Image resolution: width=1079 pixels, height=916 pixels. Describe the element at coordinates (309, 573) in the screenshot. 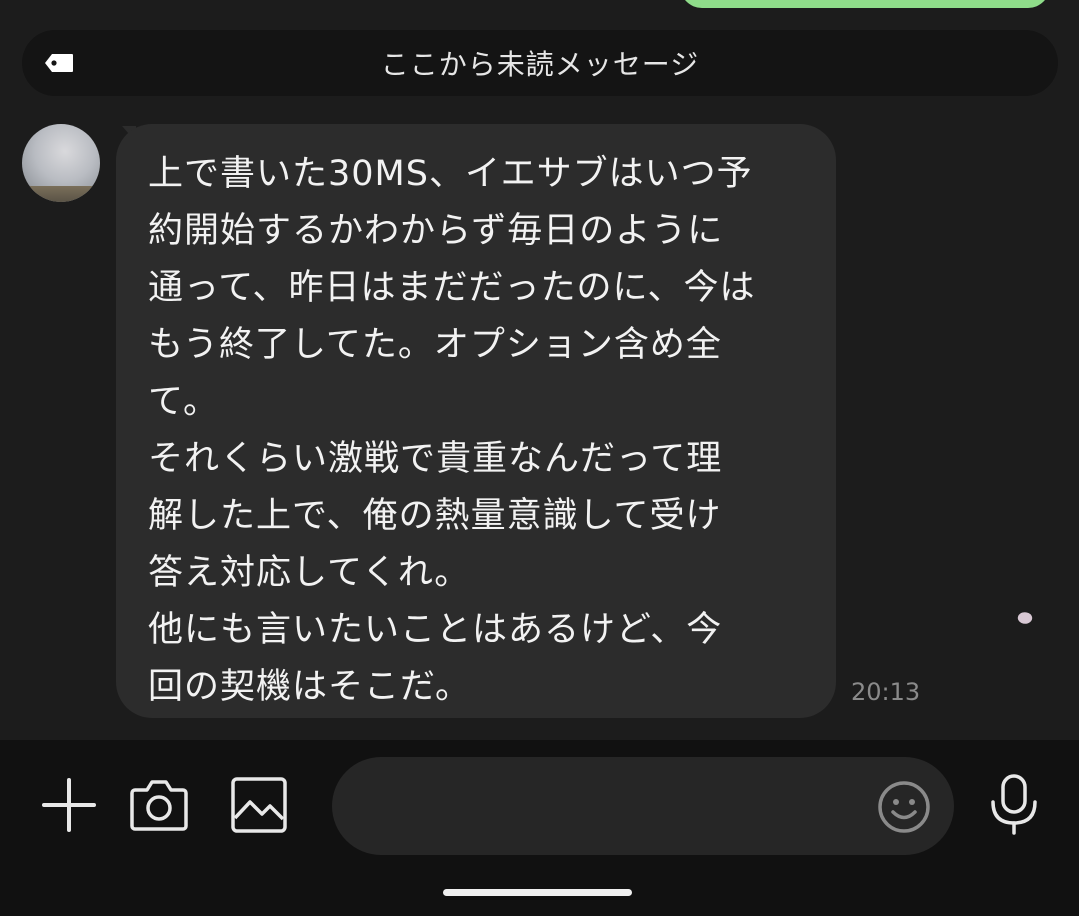

I see `message-line: 答え対応してくれ。` at that location.